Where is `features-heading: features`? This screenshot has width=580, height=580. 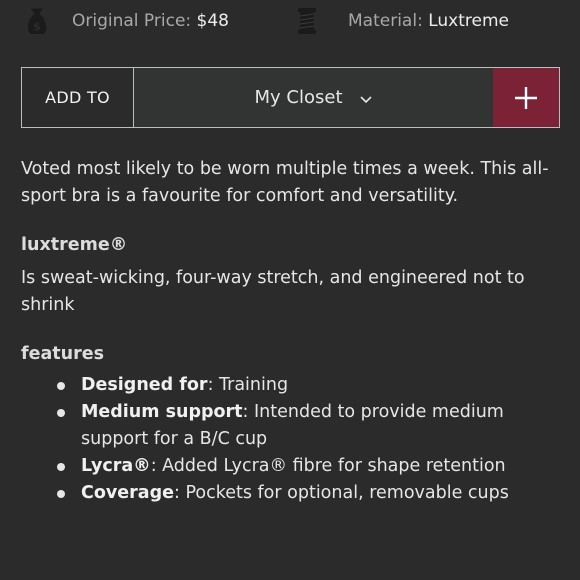
features-heading: features is located at coordinates (63, 354).